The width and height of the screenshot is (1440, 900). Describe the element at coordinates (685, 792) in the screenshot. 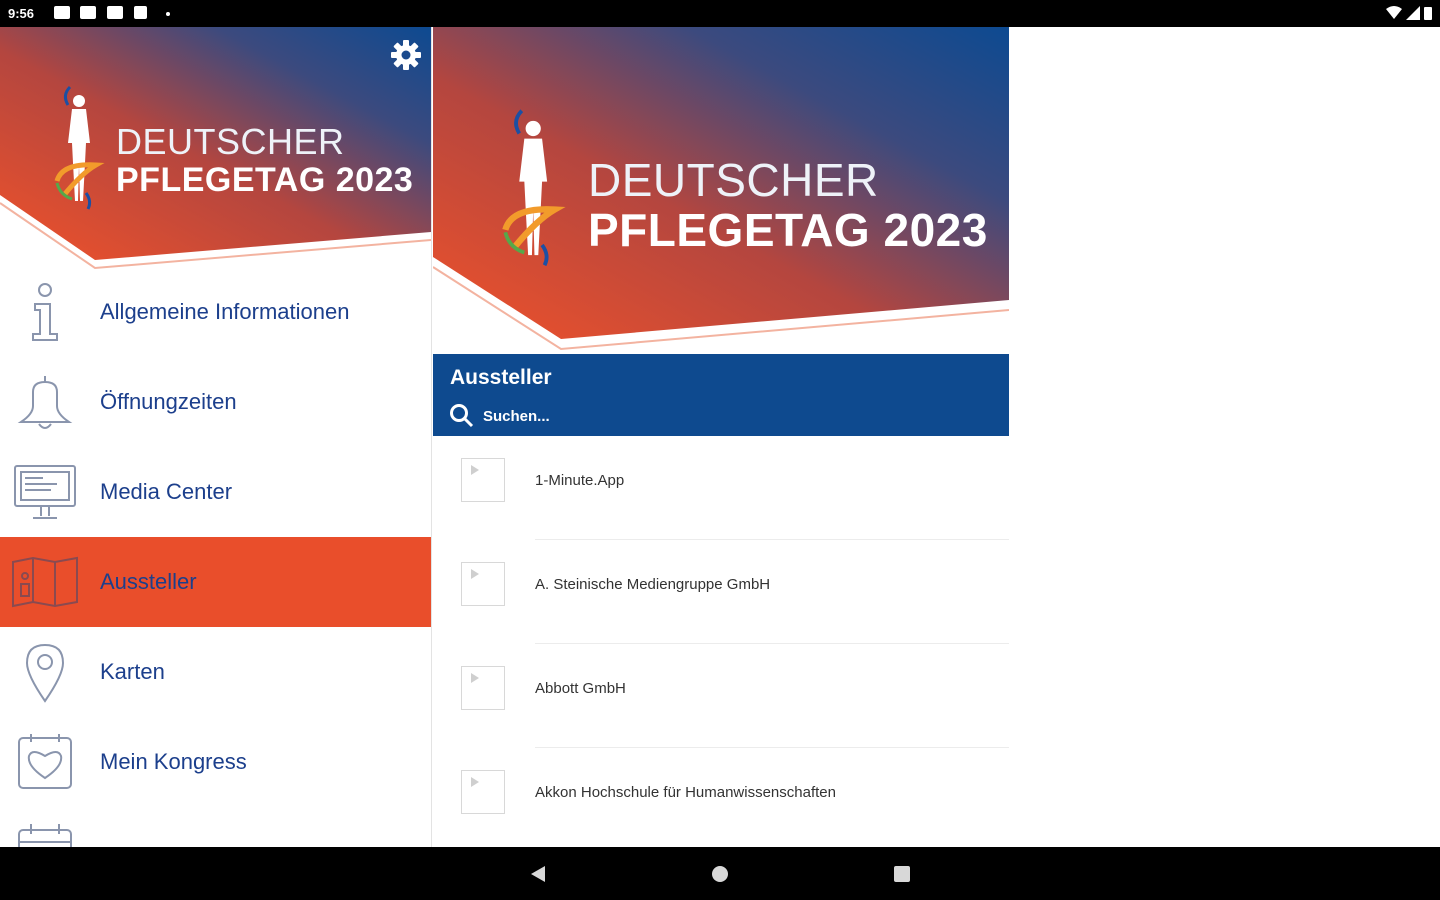

I see `exhibitor-name: Akkon Hochschule für Humanwissenschaften` at that location.